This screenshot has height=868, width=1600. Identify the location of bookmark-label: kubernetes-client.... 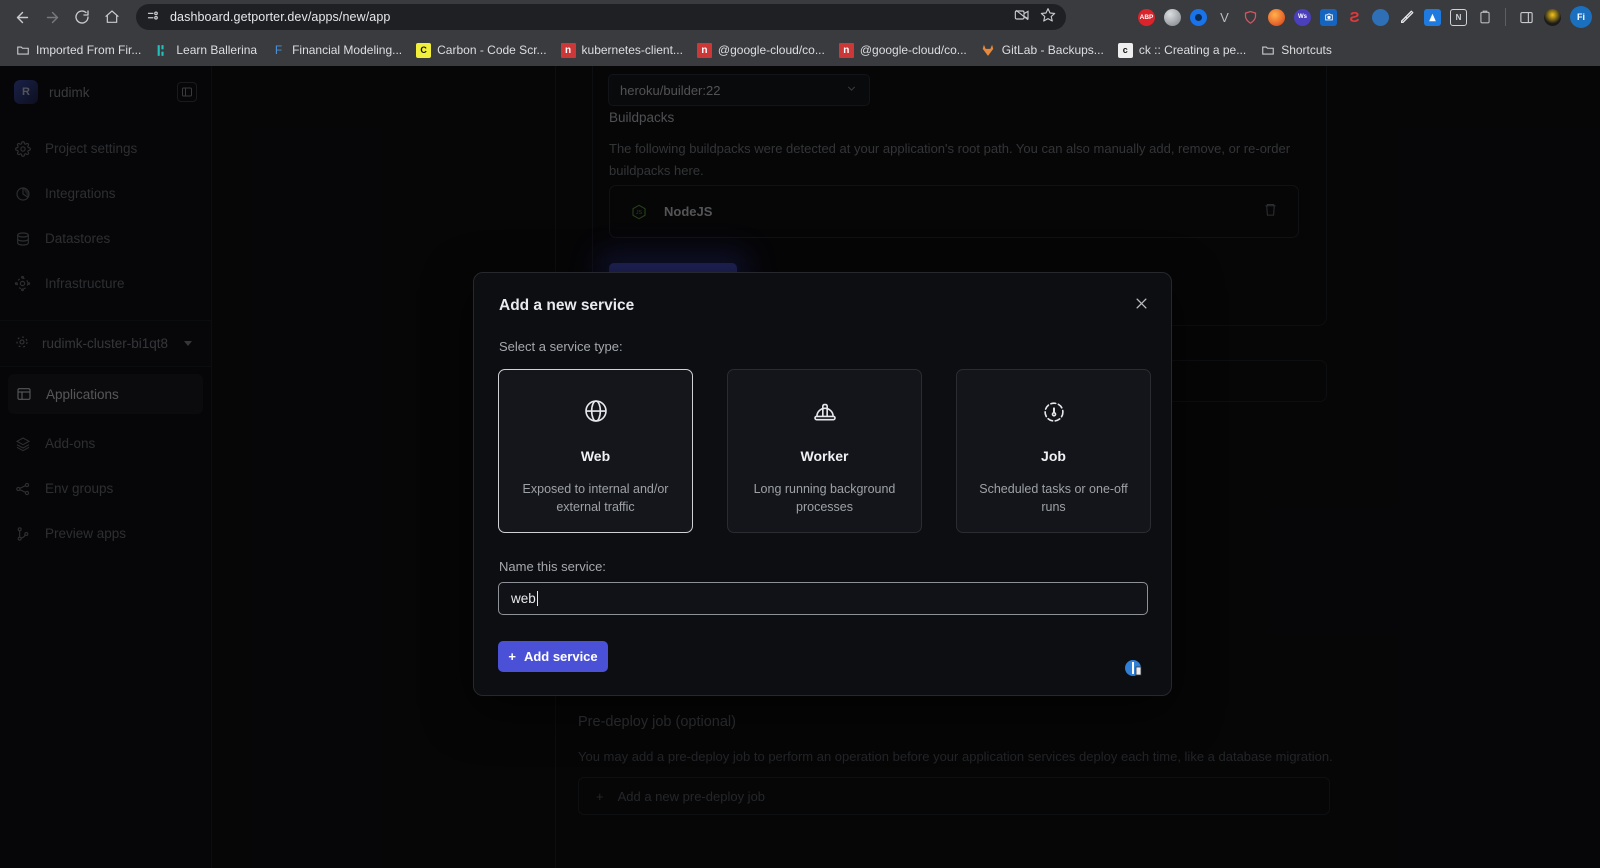
(632, 50).